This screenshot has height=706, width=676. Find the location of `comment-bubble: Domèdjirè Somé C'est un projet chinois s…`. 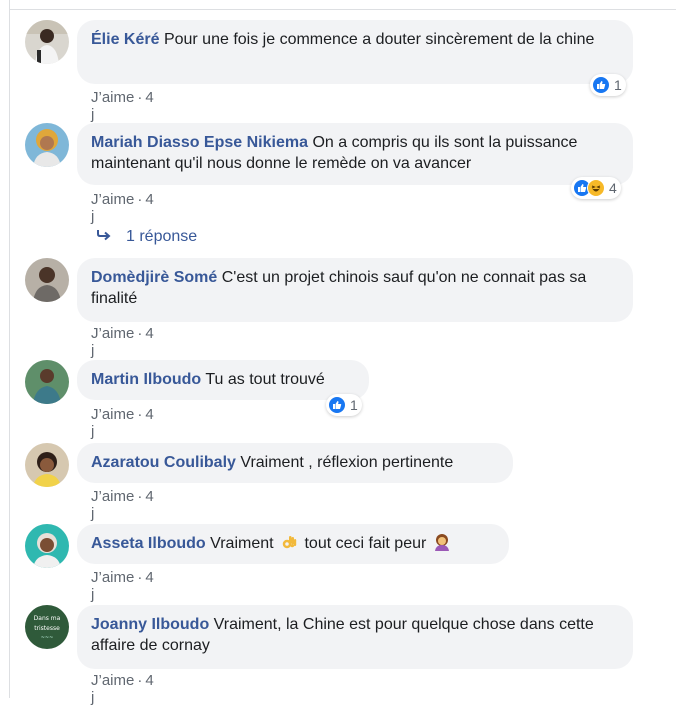

comment-bubble: Domèdjirè Somé C'est un projet chinois s… is located at coordinates (355, 290).